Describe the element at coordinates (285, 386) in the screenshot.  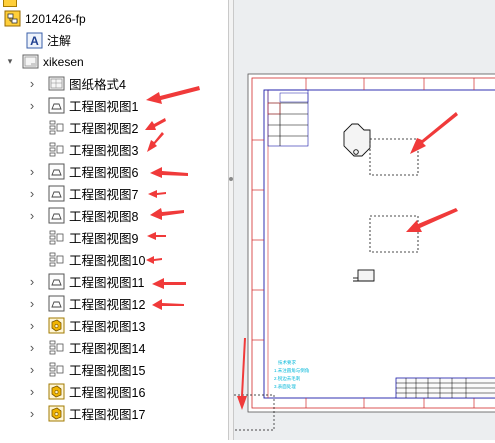
I see `svg-text: 3.表面处理` at that location.